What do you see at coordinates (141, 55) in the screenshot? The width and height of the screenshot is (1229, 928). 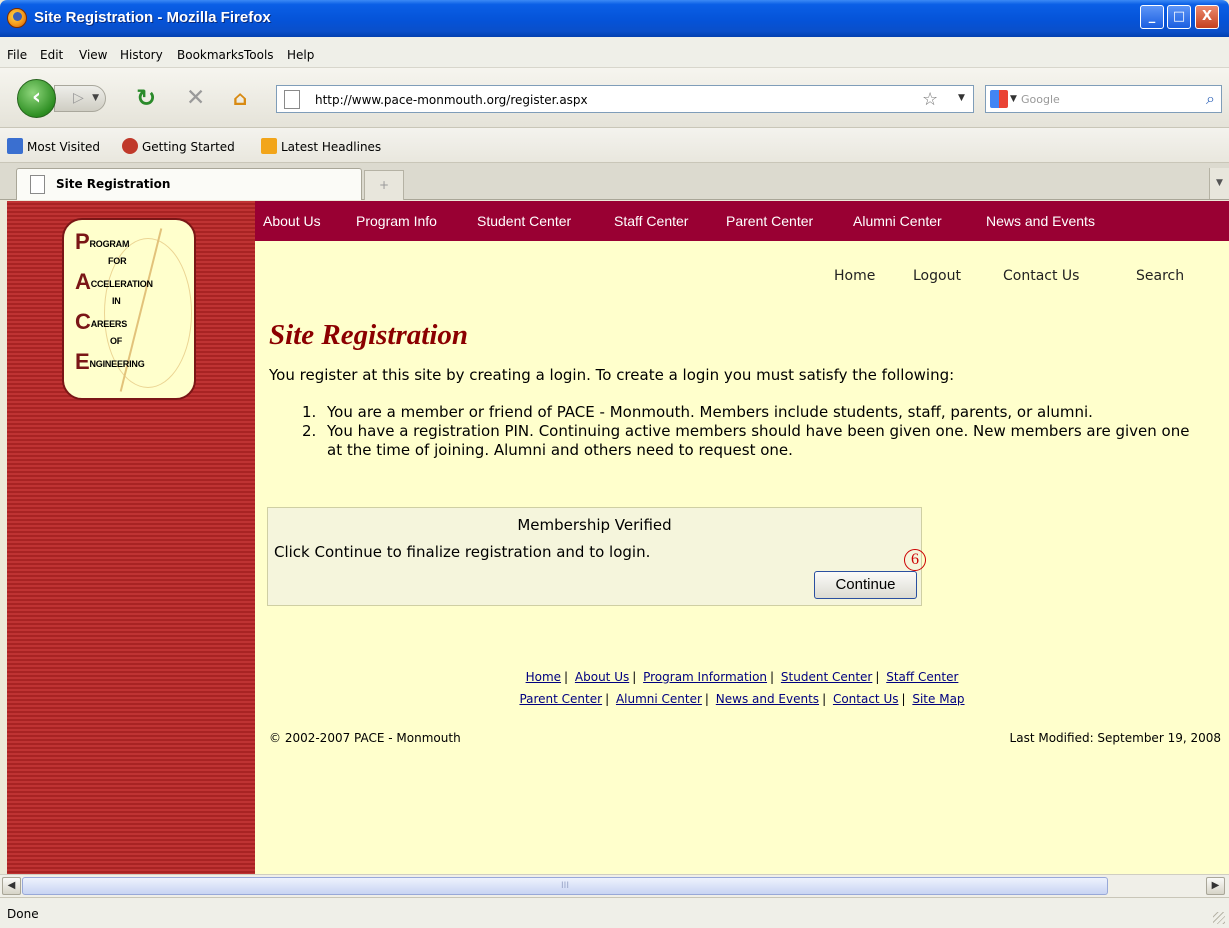 I see `menu-history: History` at bounding box center [141, 55].